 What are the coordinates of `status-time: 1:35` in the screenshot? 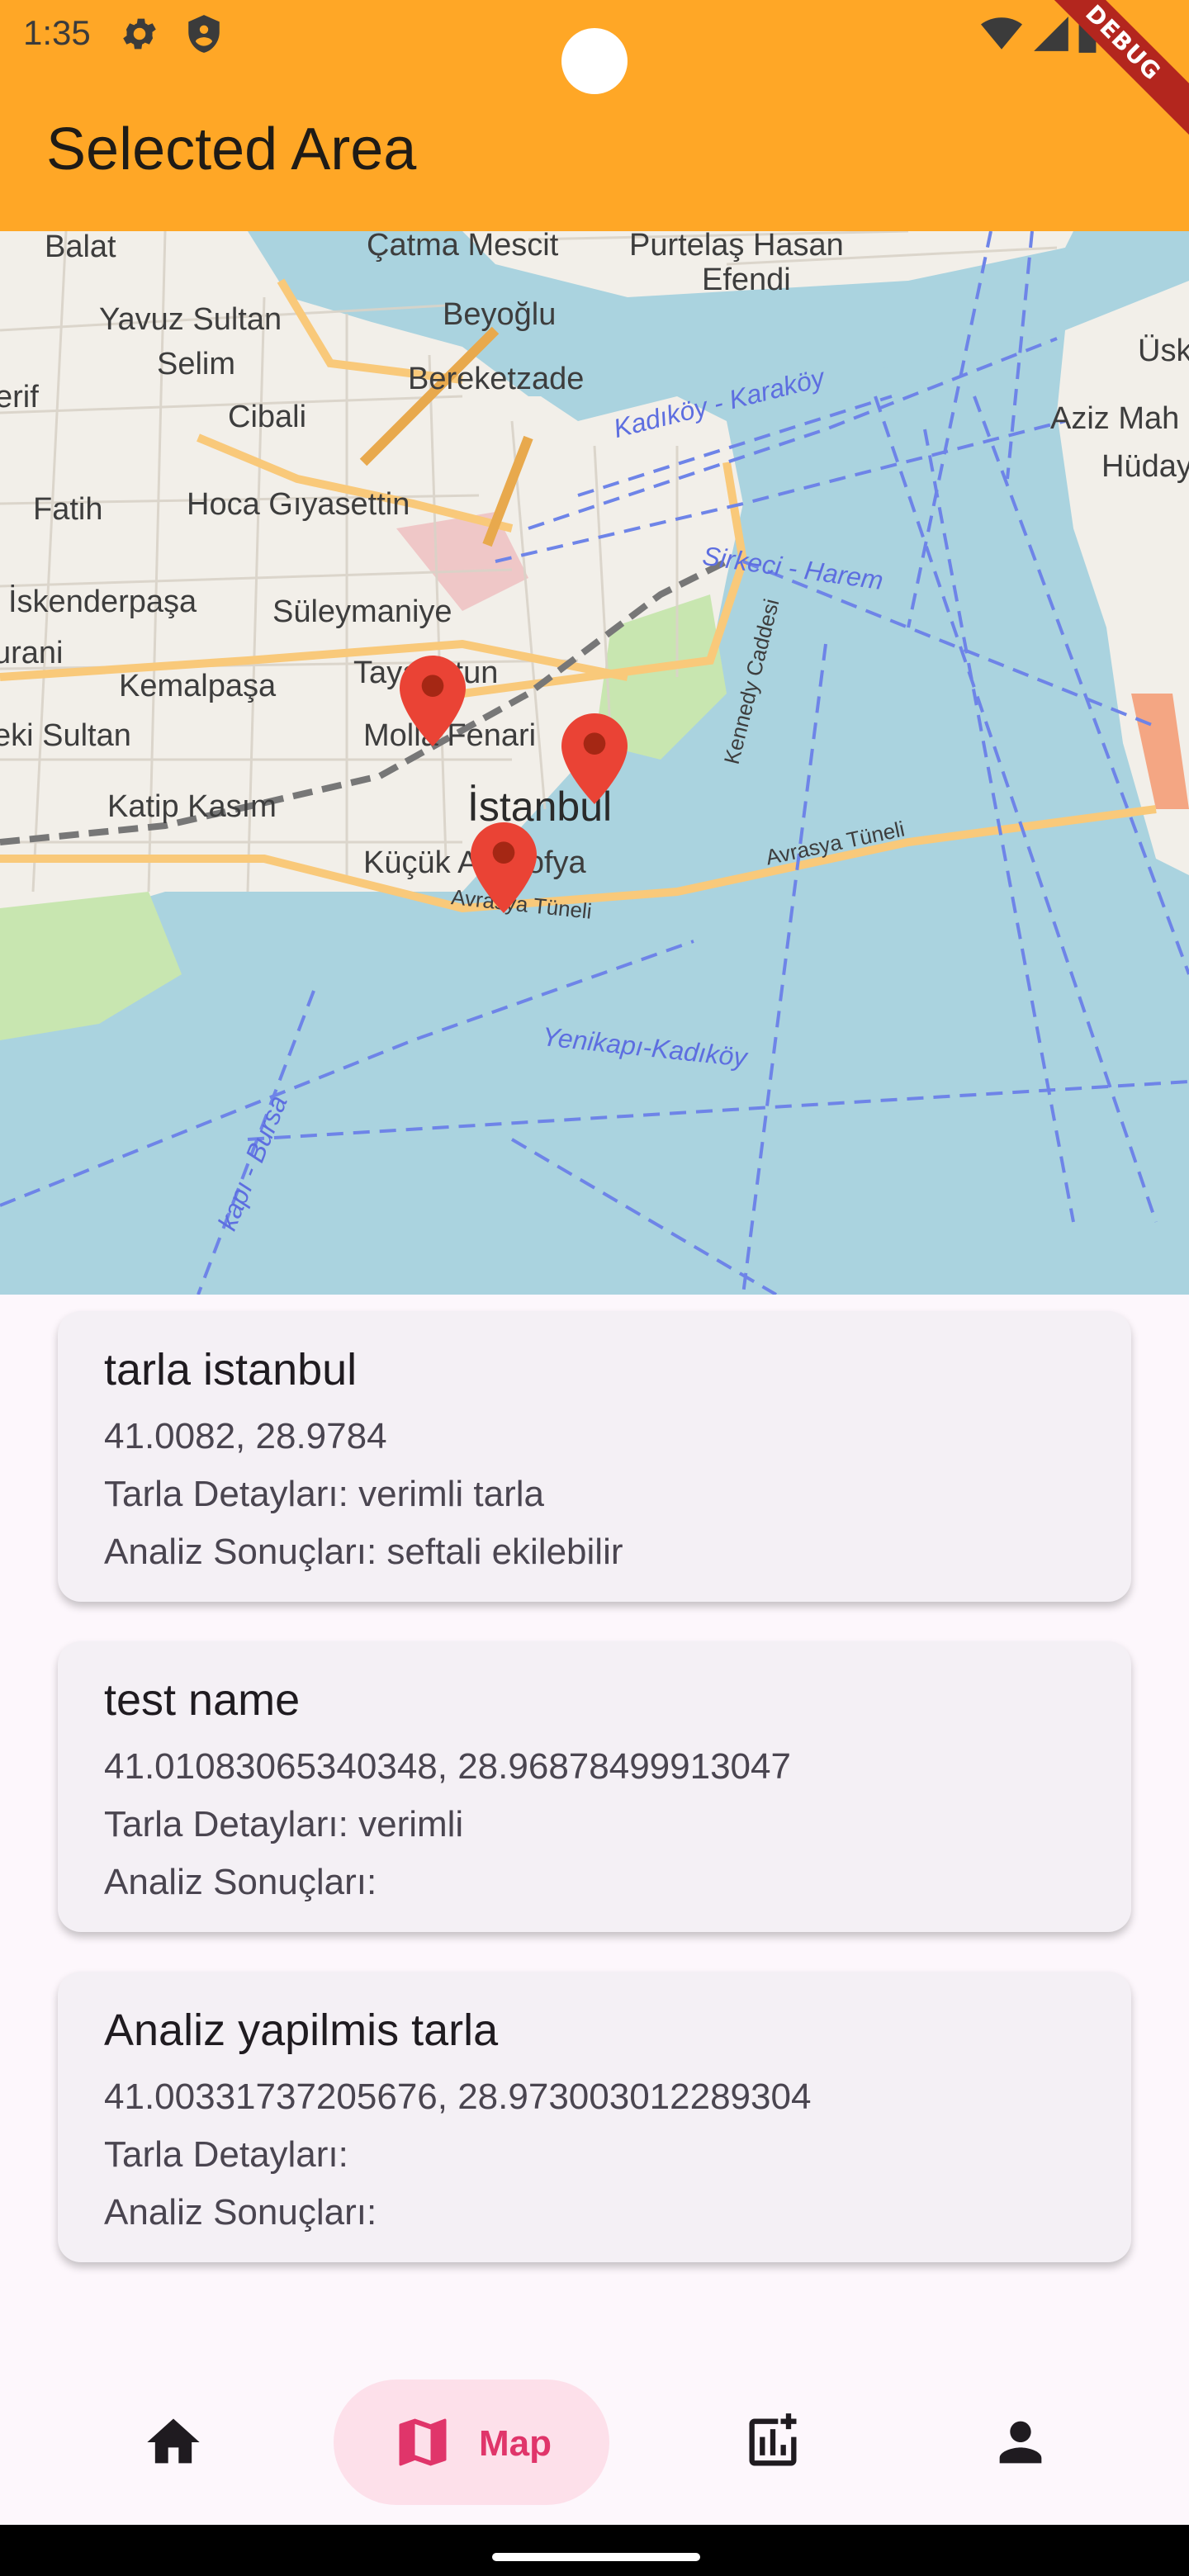 It's located at (57, 32).